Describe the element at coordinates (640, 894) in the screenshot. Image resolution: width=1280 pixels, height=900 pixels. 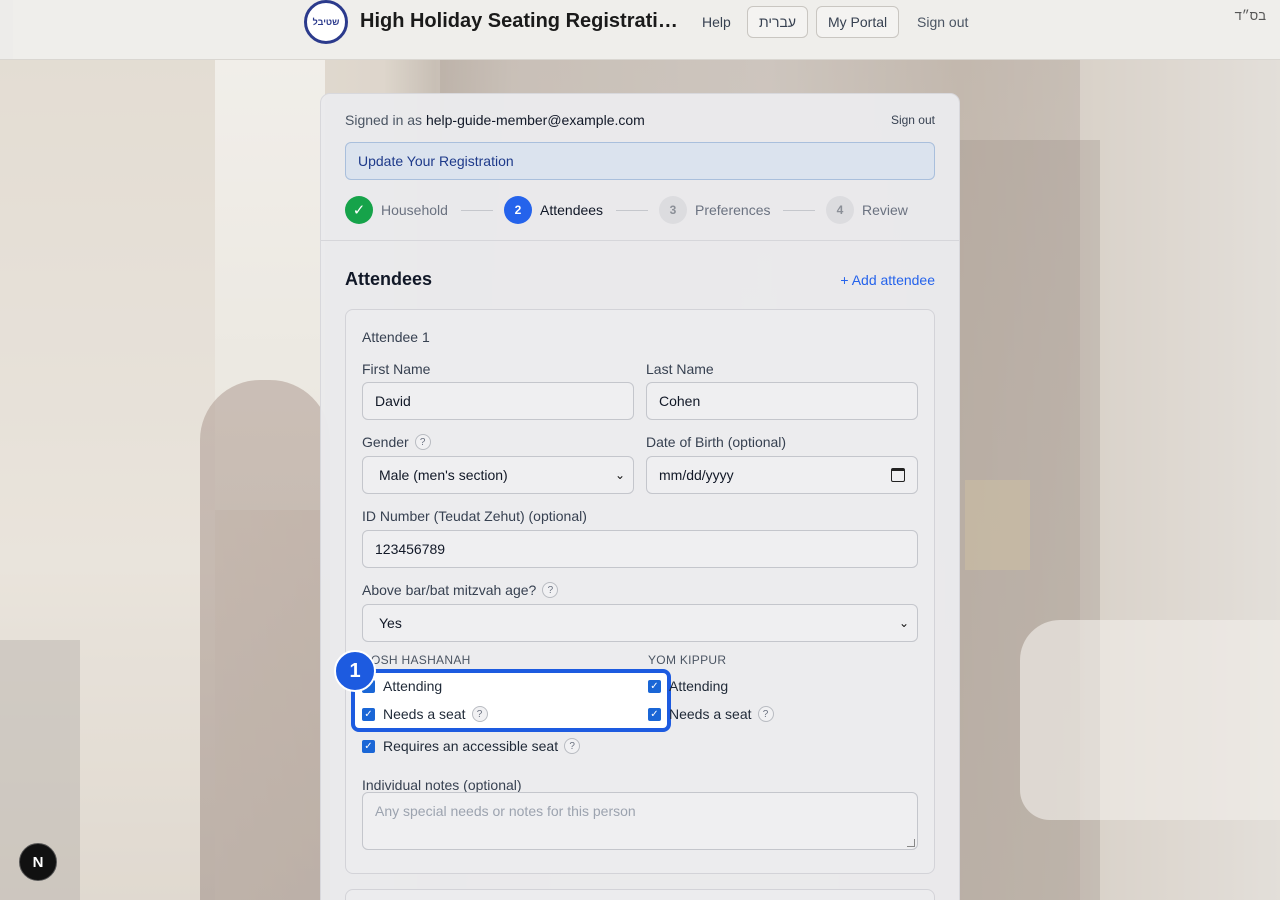
I see `next-attendee-box` at that location.